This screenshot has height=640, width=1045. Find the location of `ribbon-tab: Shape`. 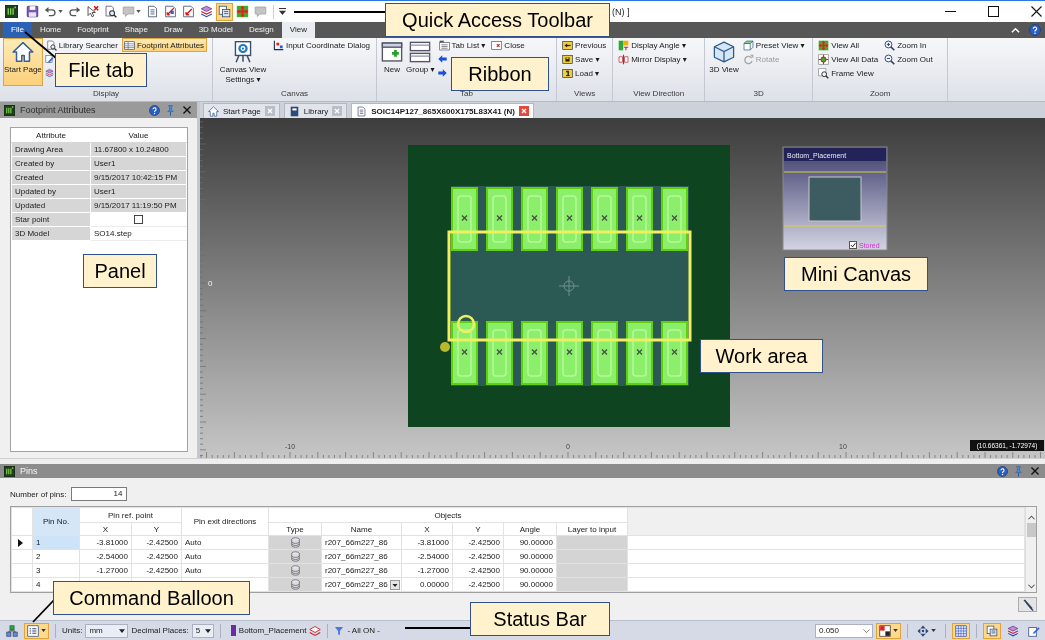

ribbon-tab: Shape is located at coordinates (136, 30).